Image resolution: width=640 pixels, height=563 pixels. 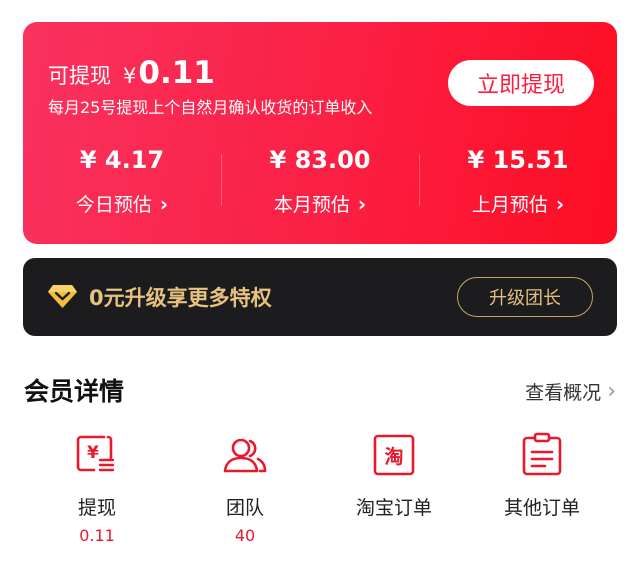 What do you see at coordinates (180, 298) in the screenshot?
I see `vip-promo-text: 0元升级享更多特权` at bounding box center [180, 298].